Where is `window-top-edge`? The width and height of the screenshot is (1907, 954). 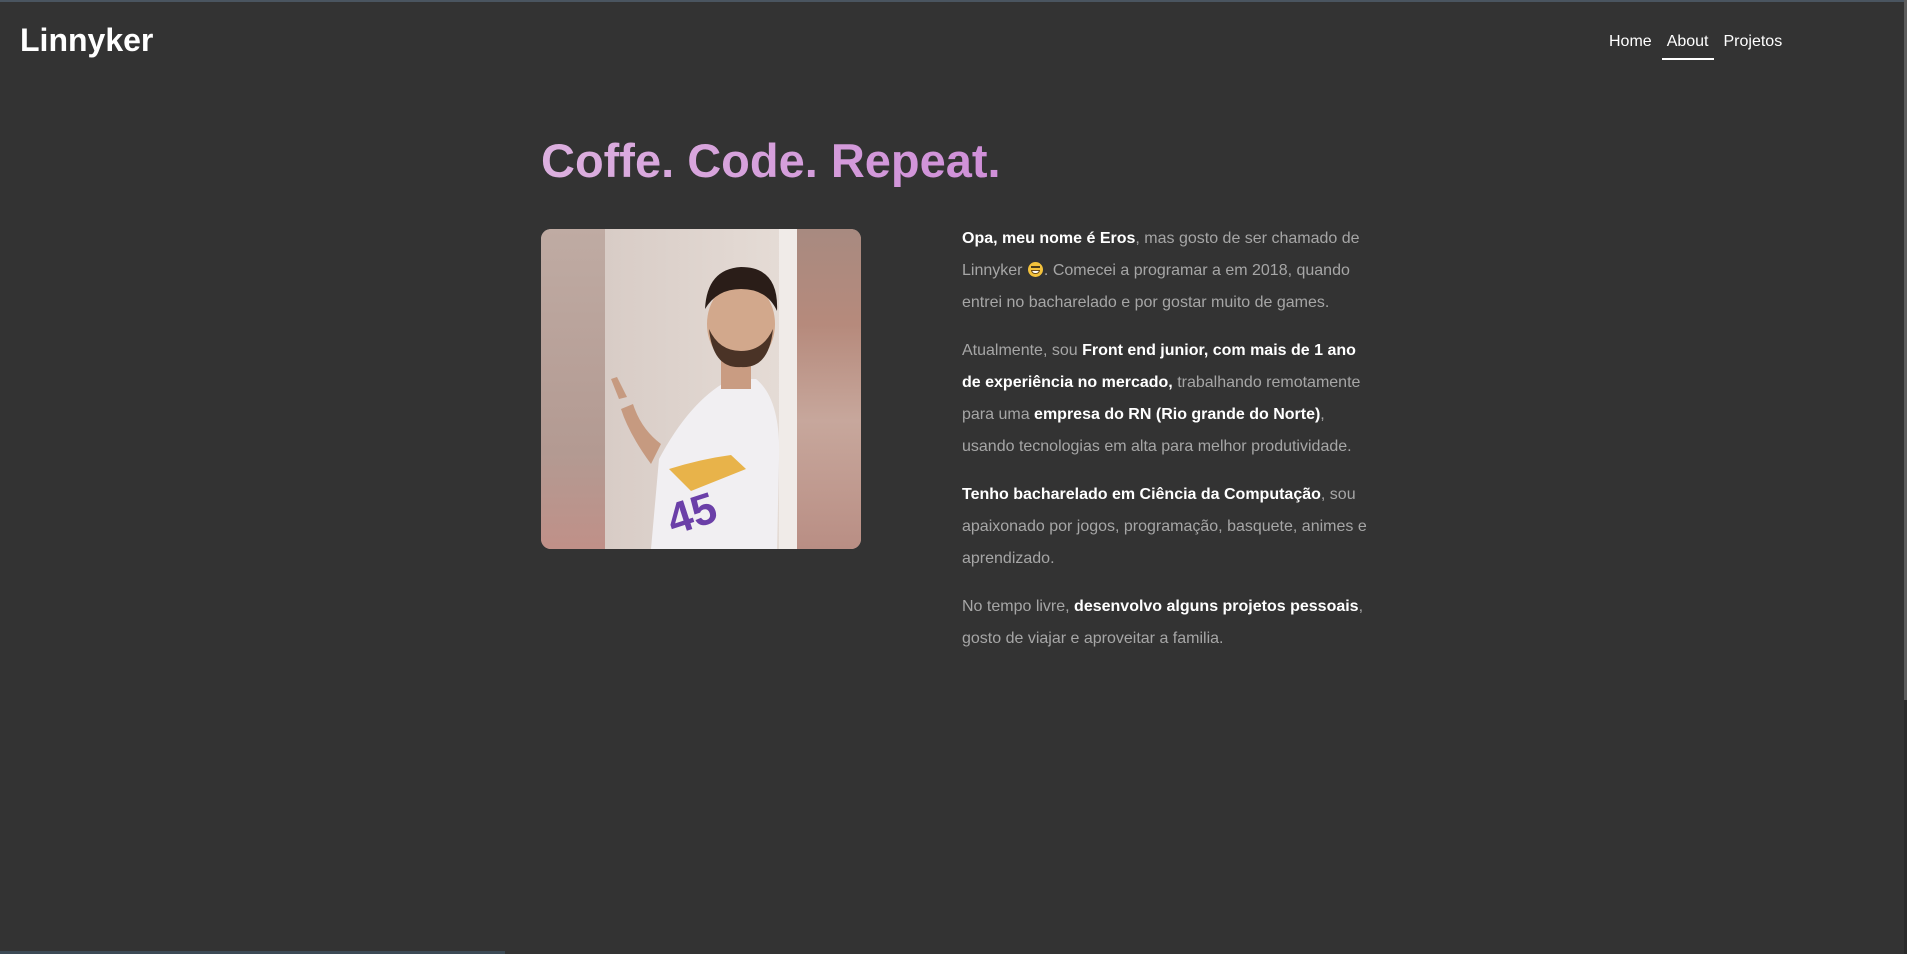 window-top-edge is located at coordinates (953, 1).